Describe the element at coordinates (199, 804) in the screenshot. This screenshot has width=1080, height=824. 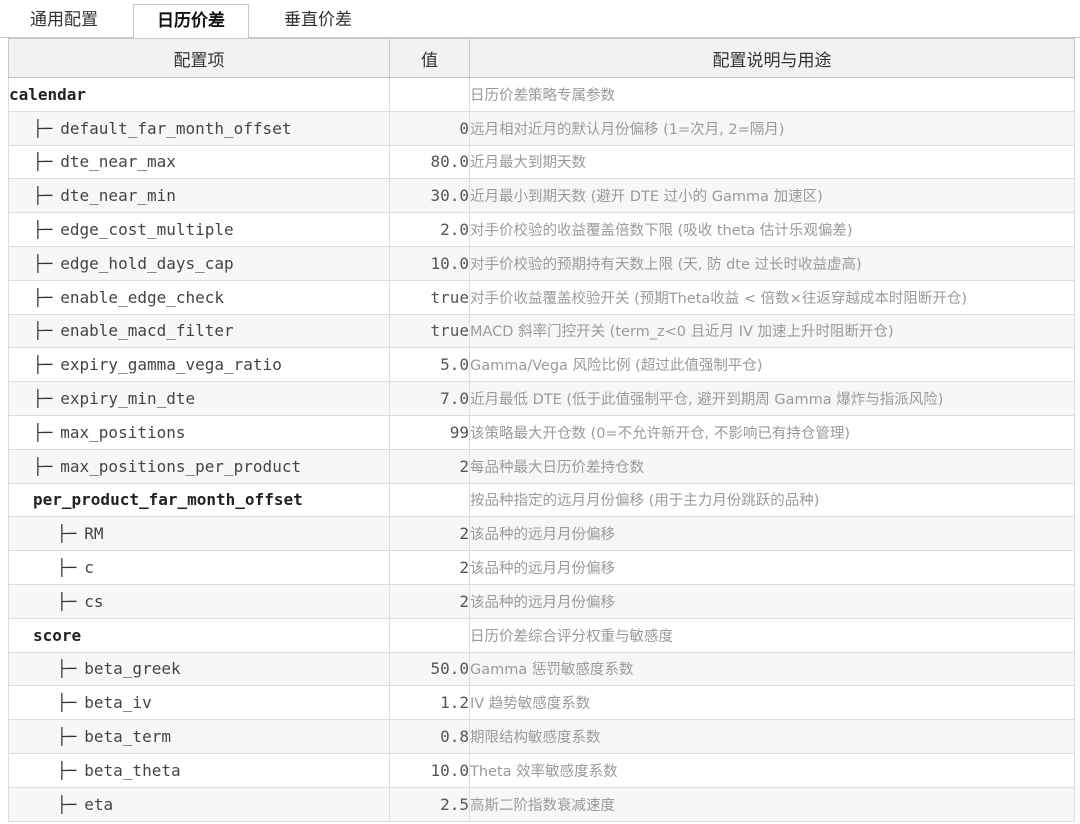
I see `config-key-cell: ├─ eta` at that location.